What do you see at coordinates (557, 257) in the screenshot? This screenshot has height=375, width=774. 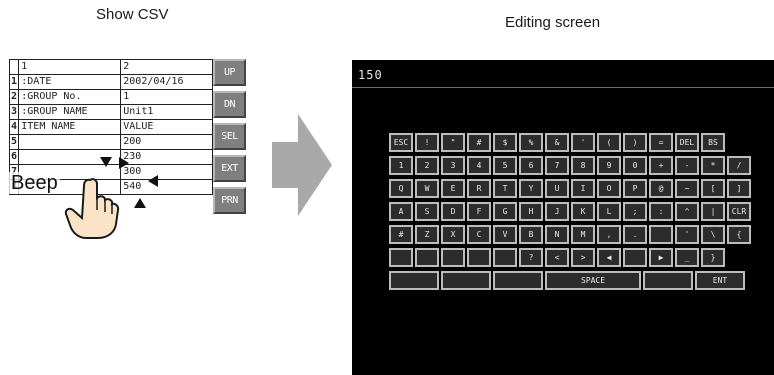 I see `keyboard-key: <` at bounding box center [557, 257].